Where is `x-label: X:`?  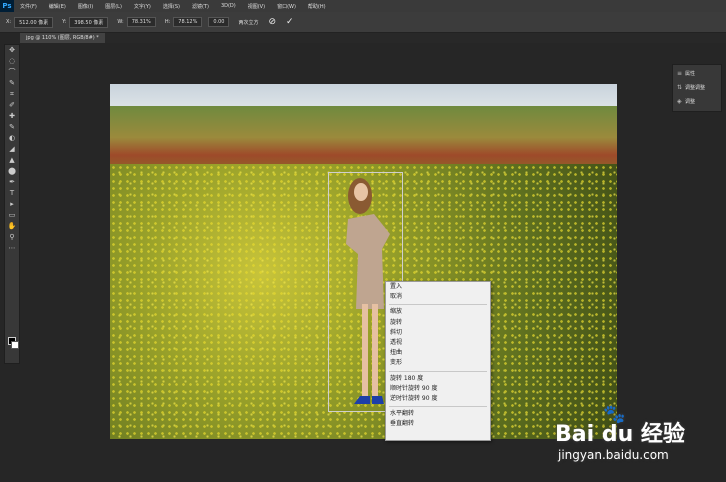 x-label: X: is located at coordinates (9, 22).